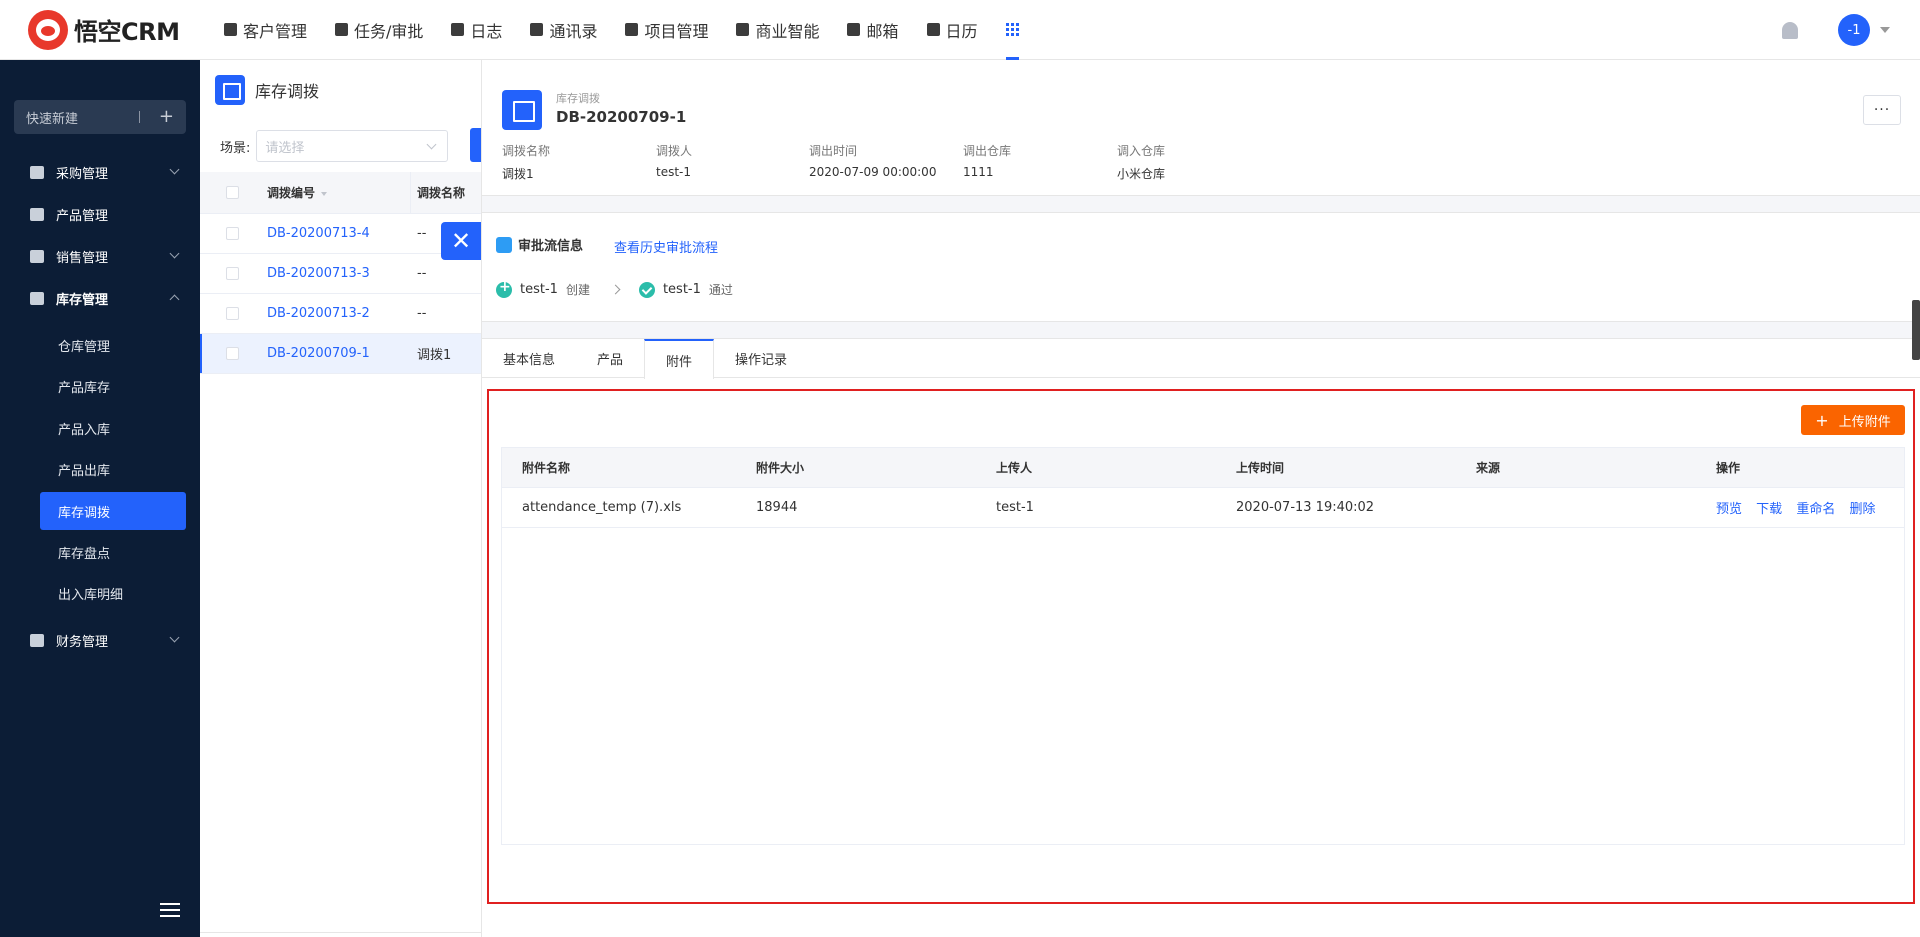  What do you see at coordinates (108, 29) in the screenshot?
I see `brand-logo: 悟空CRM` at bounding box center [108, 29].